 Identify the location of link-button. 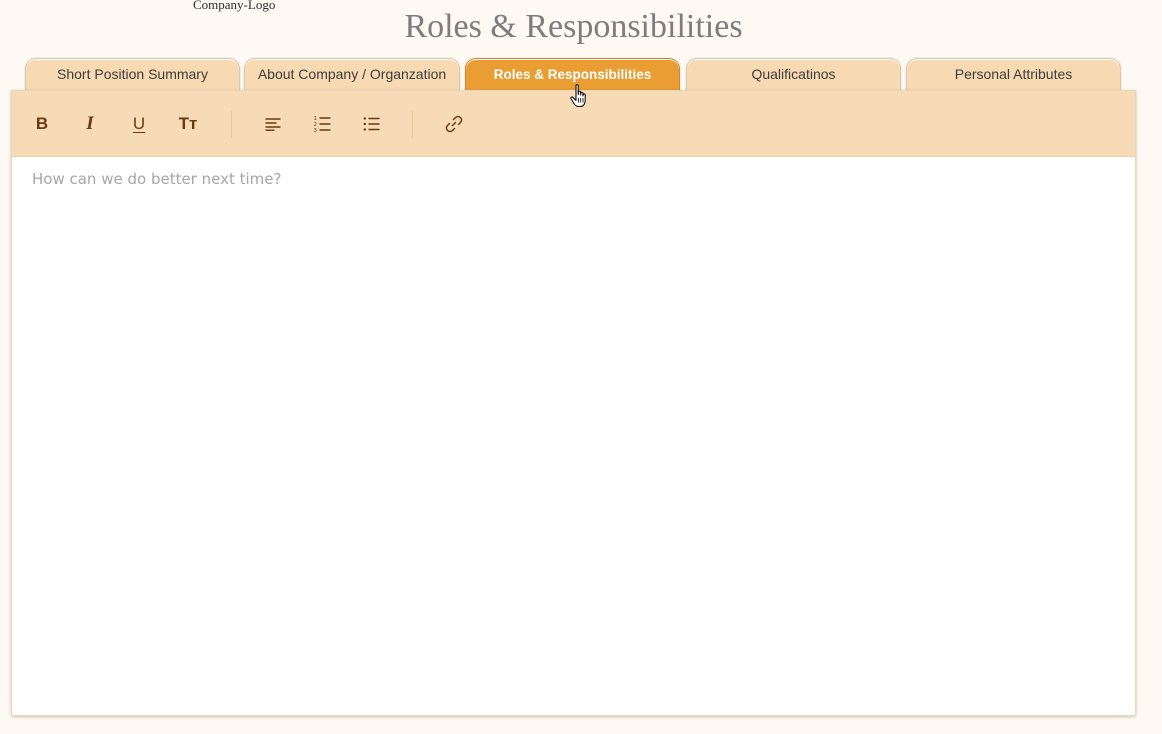
(454, 124).